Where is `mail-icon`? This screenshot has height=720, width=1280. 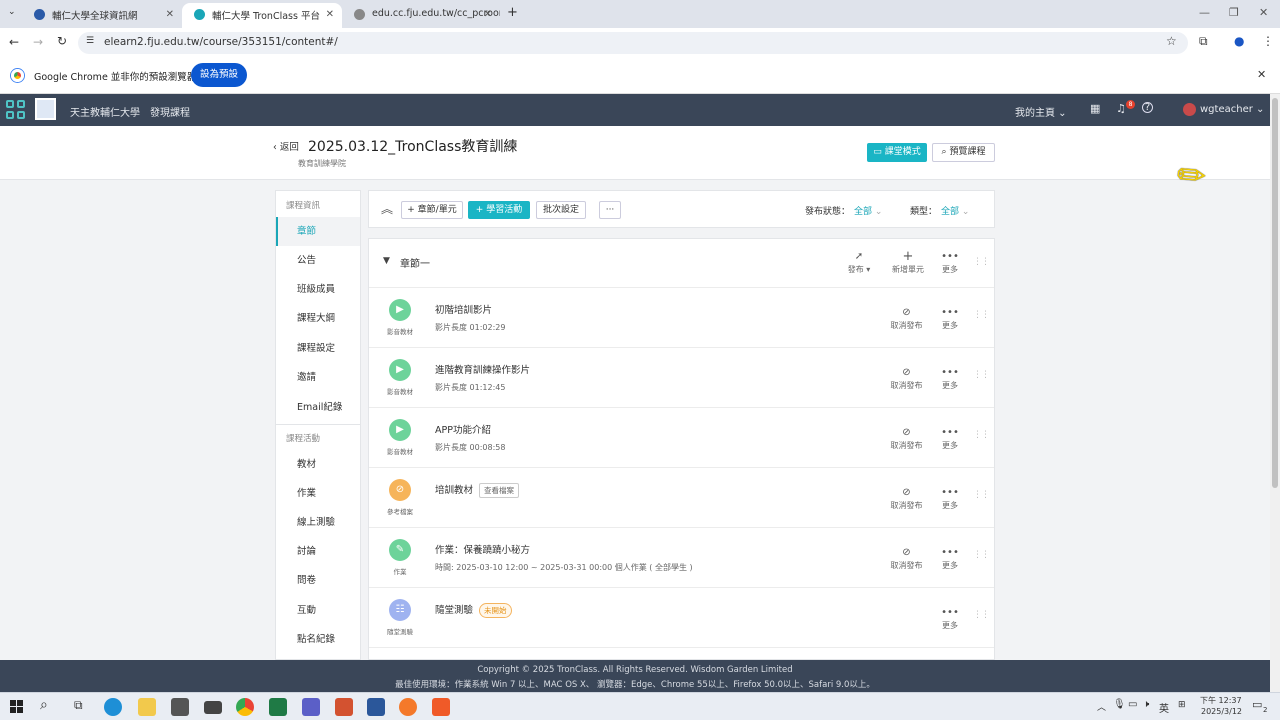 mail-icon is located at coordinates (213, 707).